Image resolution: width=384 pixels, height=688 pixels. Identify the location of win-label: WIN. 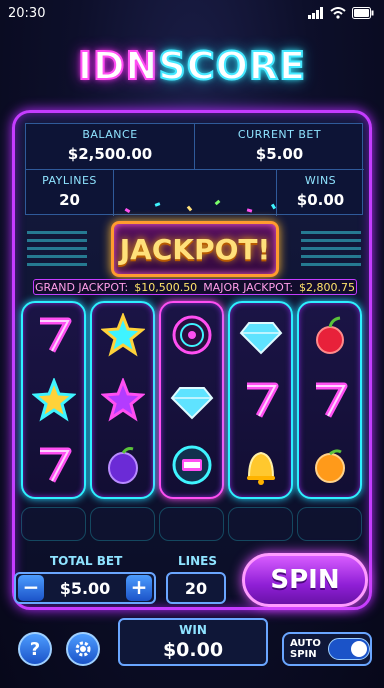
(193, 630).